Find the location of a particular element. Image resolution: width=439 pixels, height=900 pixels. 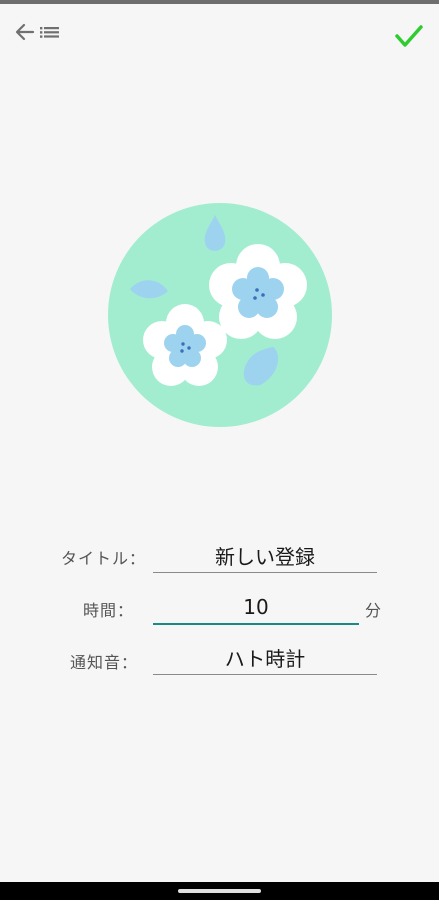

home-indicator is located at coordinates (219, 891).